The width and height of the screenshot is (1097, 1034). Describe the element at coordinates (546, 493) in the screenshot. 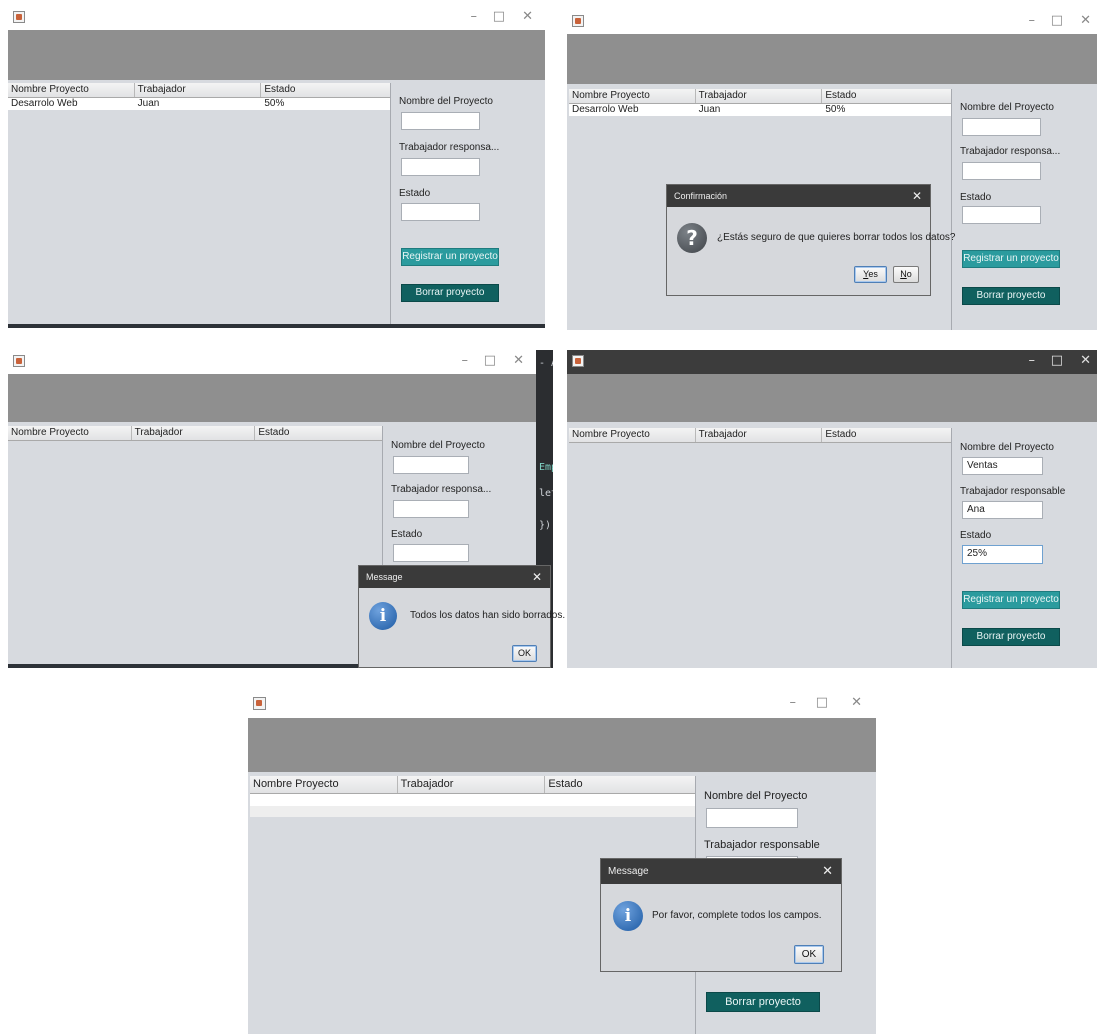

I see `ide-text: lete` at that location.